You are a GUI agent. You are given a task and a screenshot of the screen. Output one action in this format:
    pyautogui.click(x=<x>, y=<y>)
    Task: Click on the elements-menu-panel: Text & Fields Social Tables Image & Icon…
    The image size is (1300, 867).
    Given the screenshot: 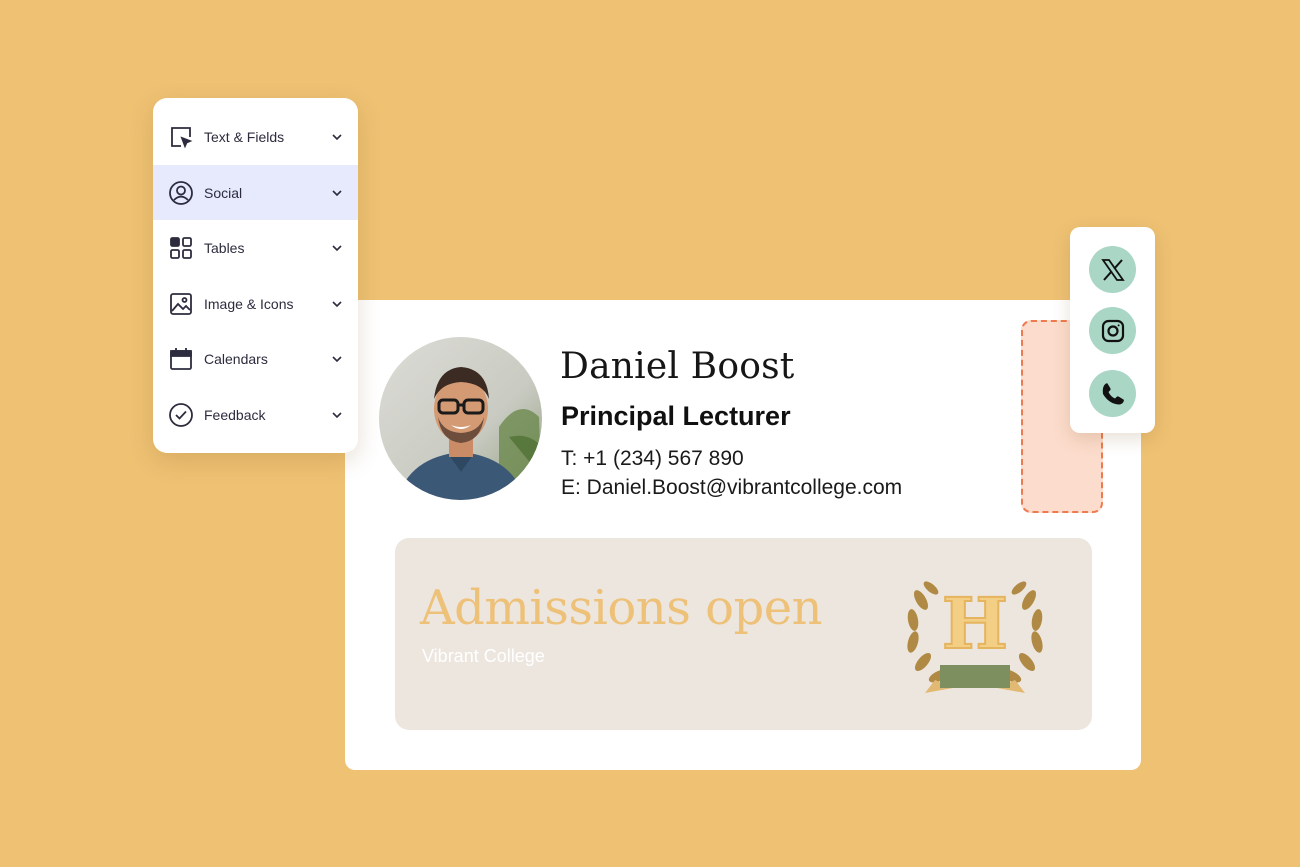 What is the action you would take?
    pyautogui.click(x=255, y=275)
    